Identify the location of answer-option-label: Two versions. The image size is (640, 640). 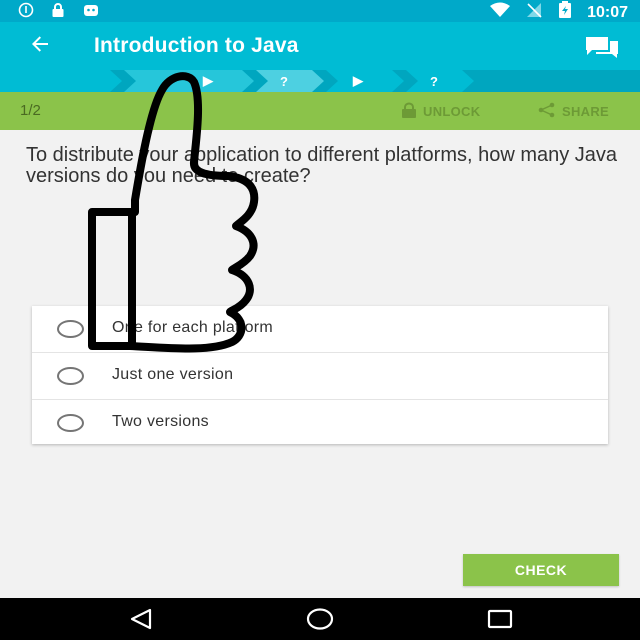
(160, 421).